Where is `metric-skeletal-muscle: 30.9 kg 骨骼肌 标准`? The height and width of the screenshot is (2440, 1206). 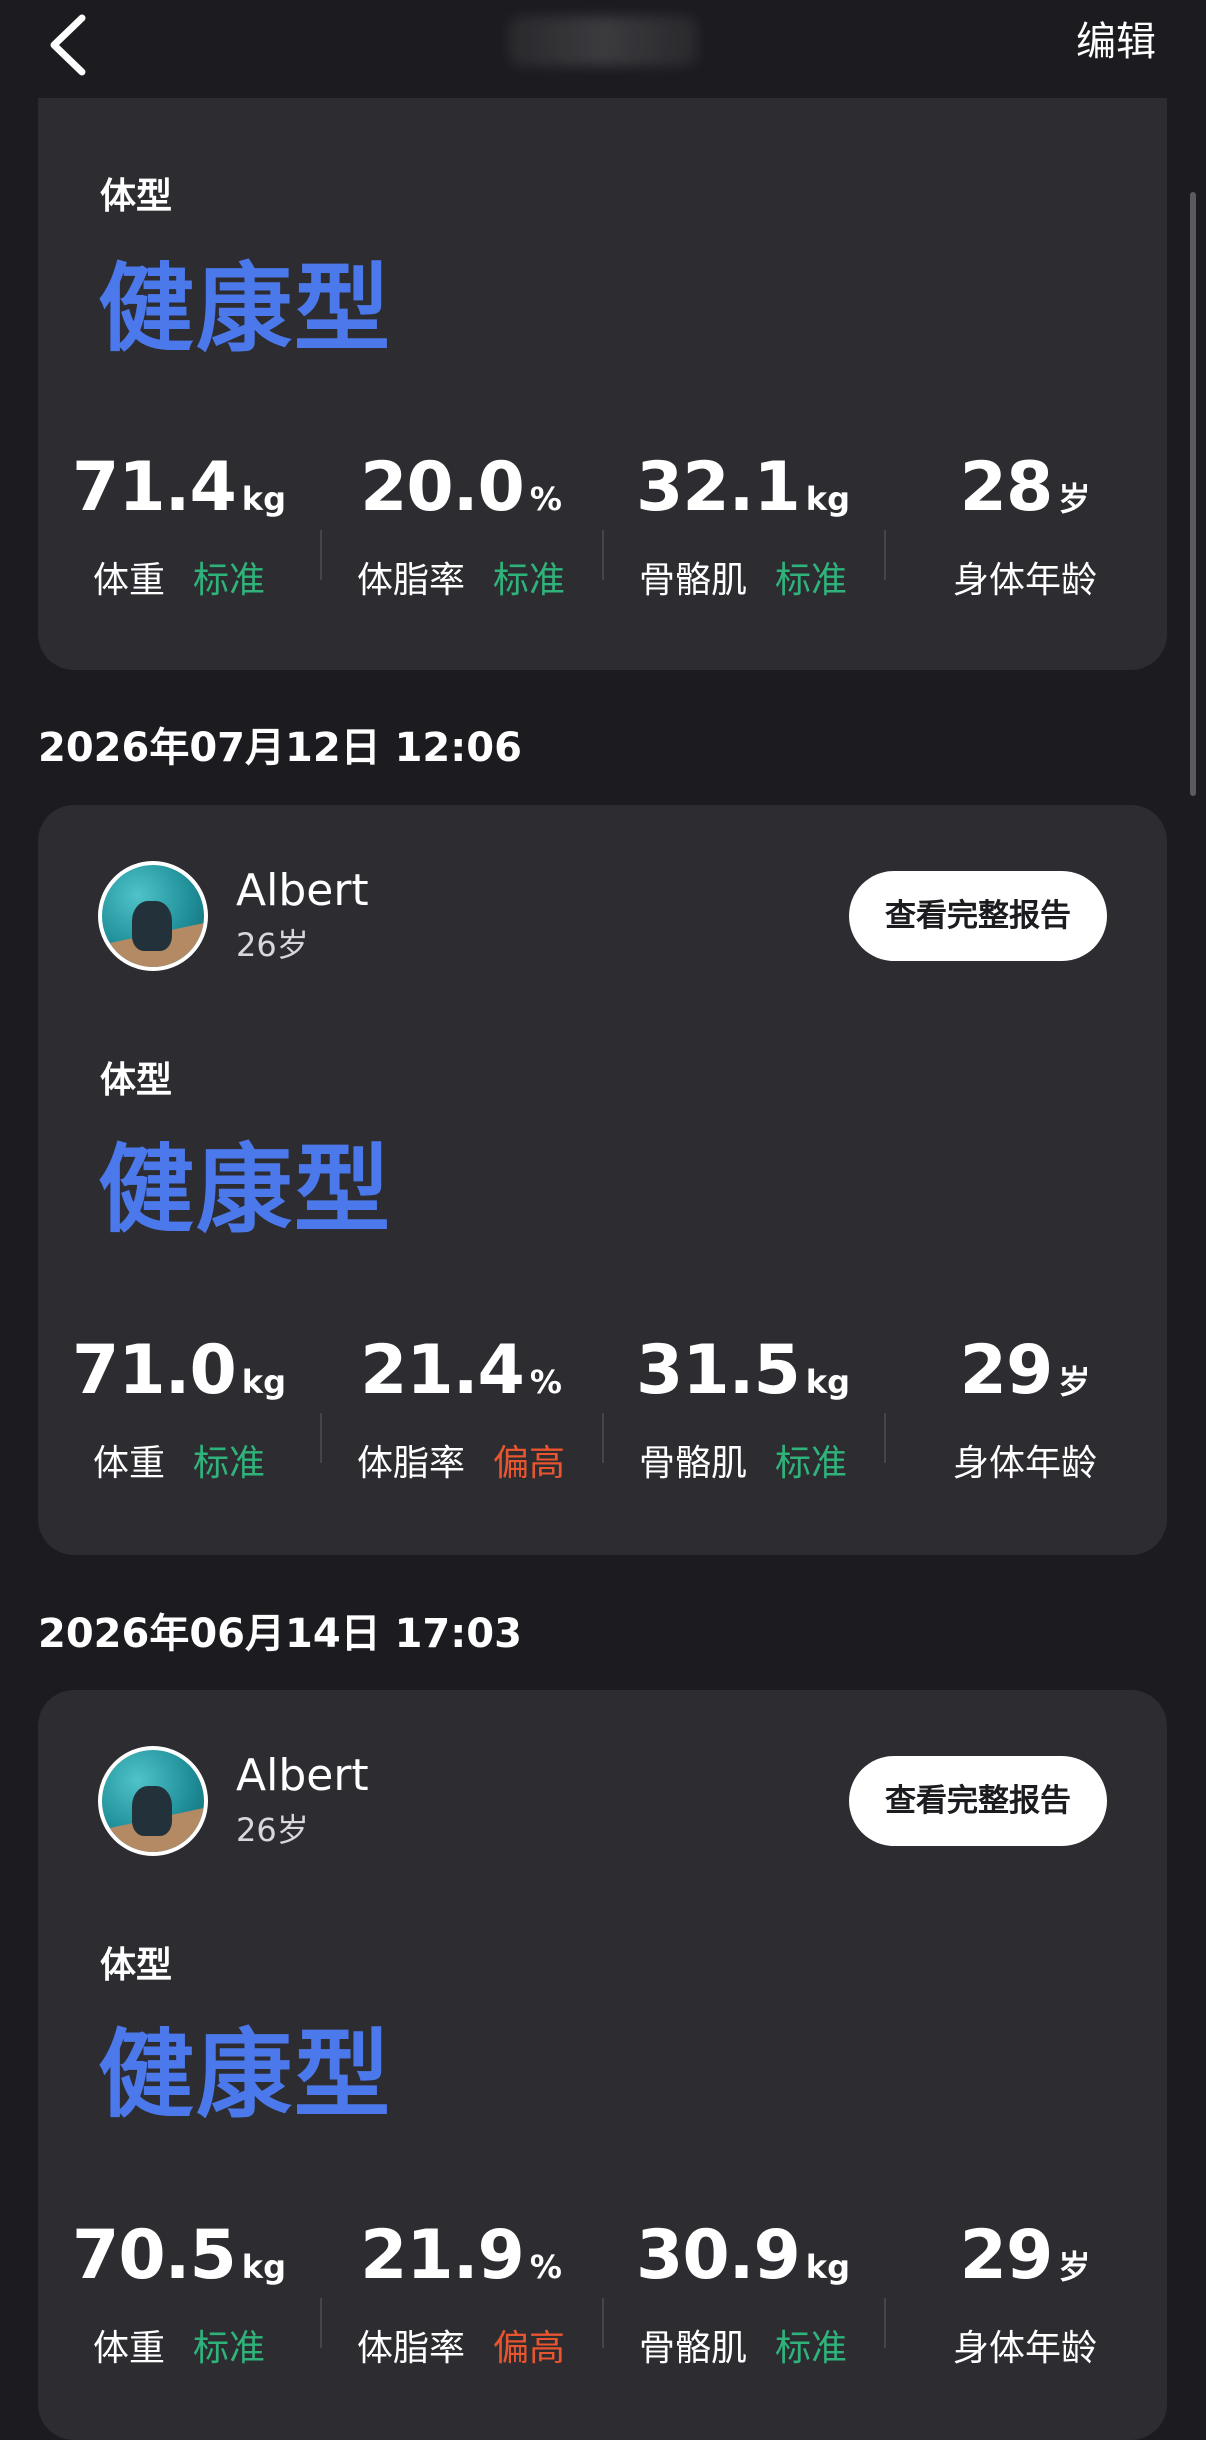
metric-skeletal-muscle: 30.9 kg 骨骼肌 标准 is located at coordinates (743, 2316).